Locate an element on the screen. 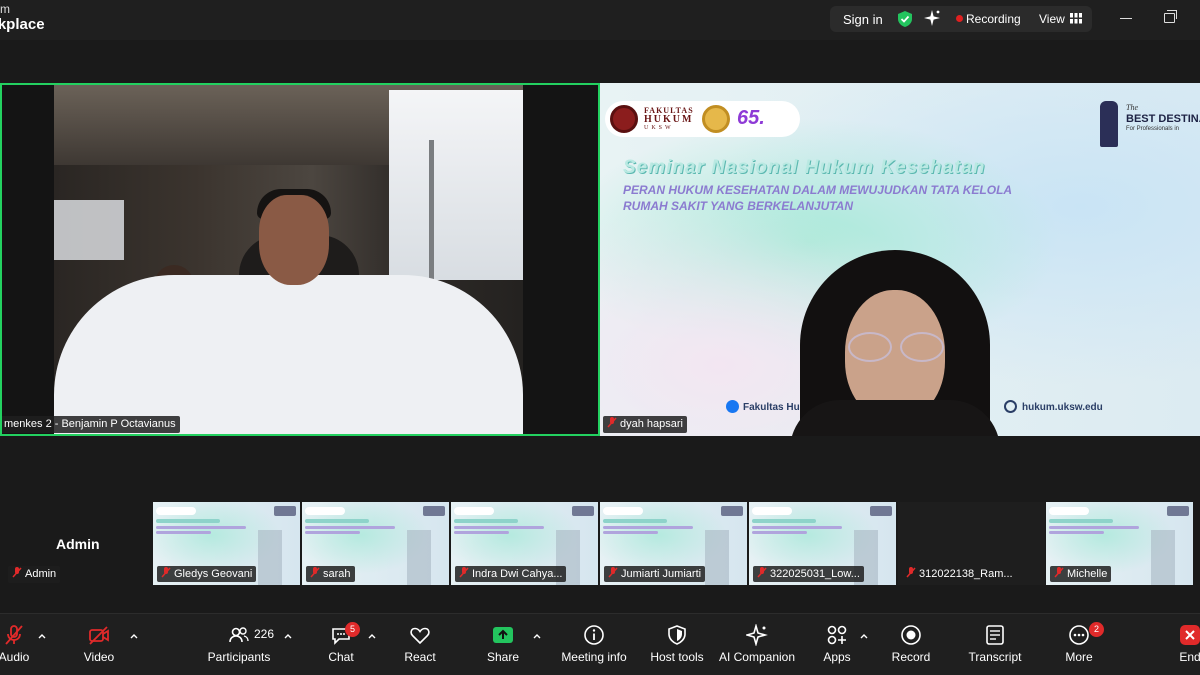 The height and width of the screenshot is (675, 1200). faculty-logo: FAKULTAS HUKUM UKSW is located at coordinates (669, 119).